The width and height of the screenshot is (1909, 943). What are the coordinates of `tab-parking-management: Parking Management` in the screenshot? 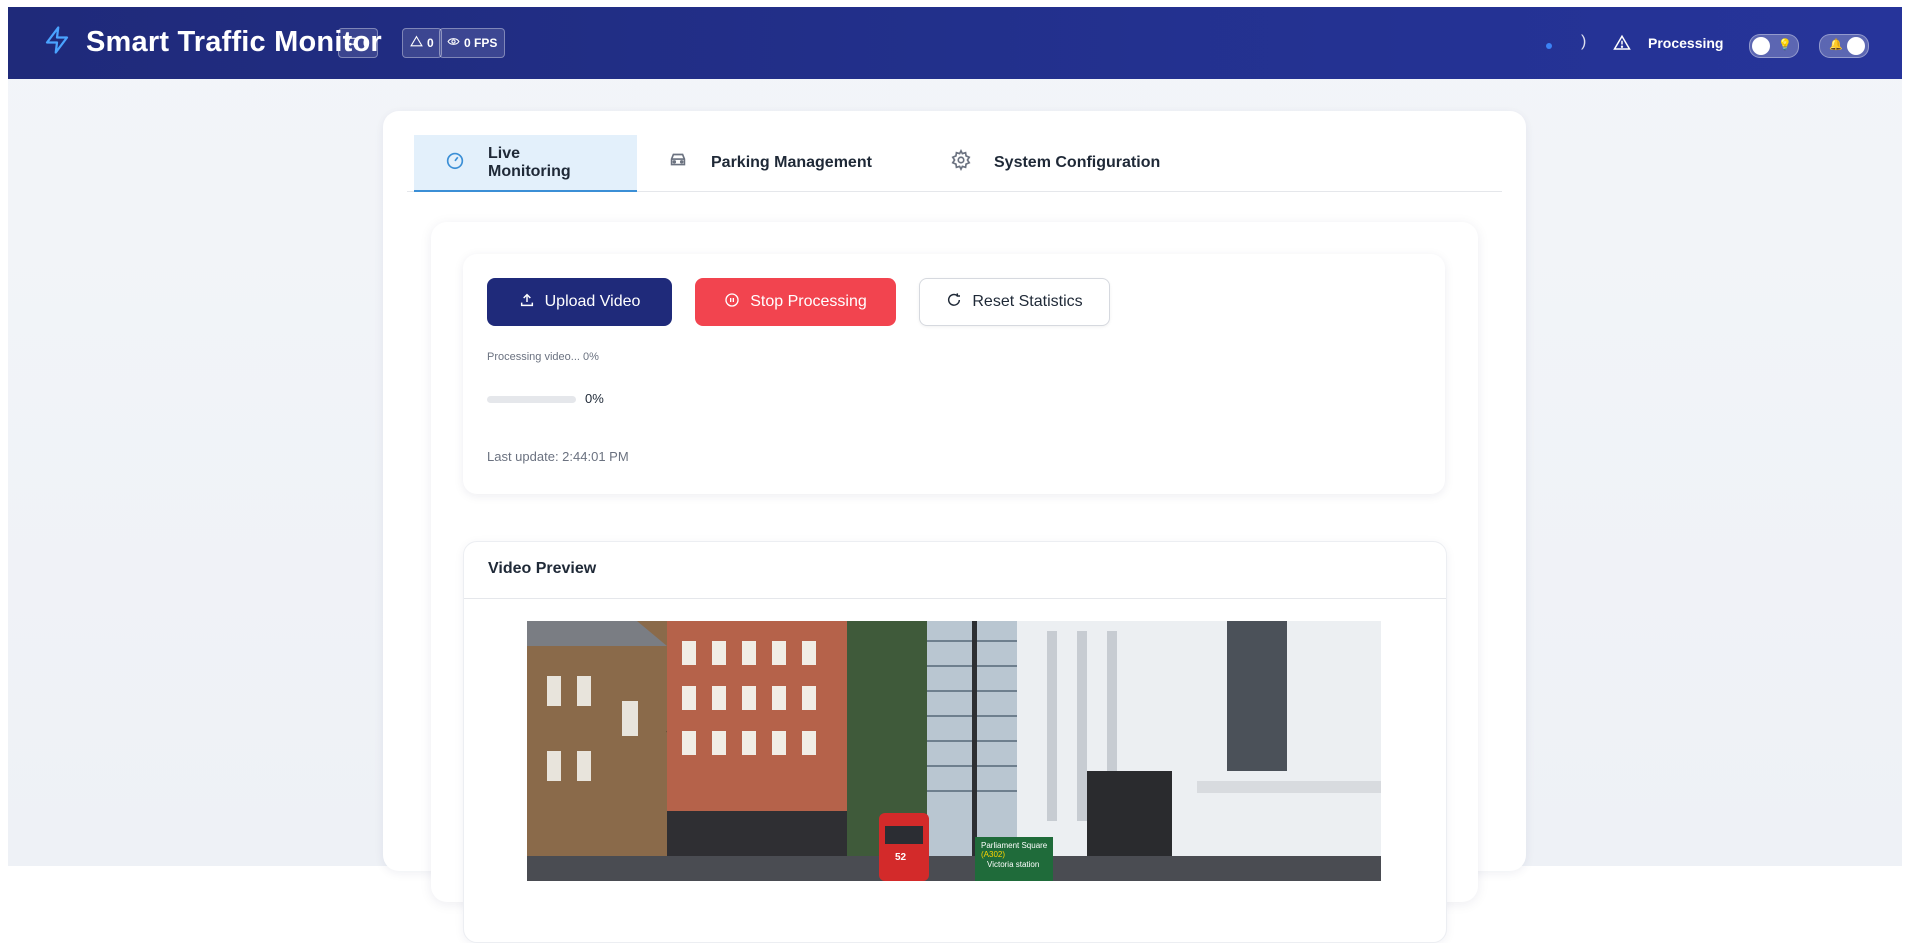 It's located at (769, 162).